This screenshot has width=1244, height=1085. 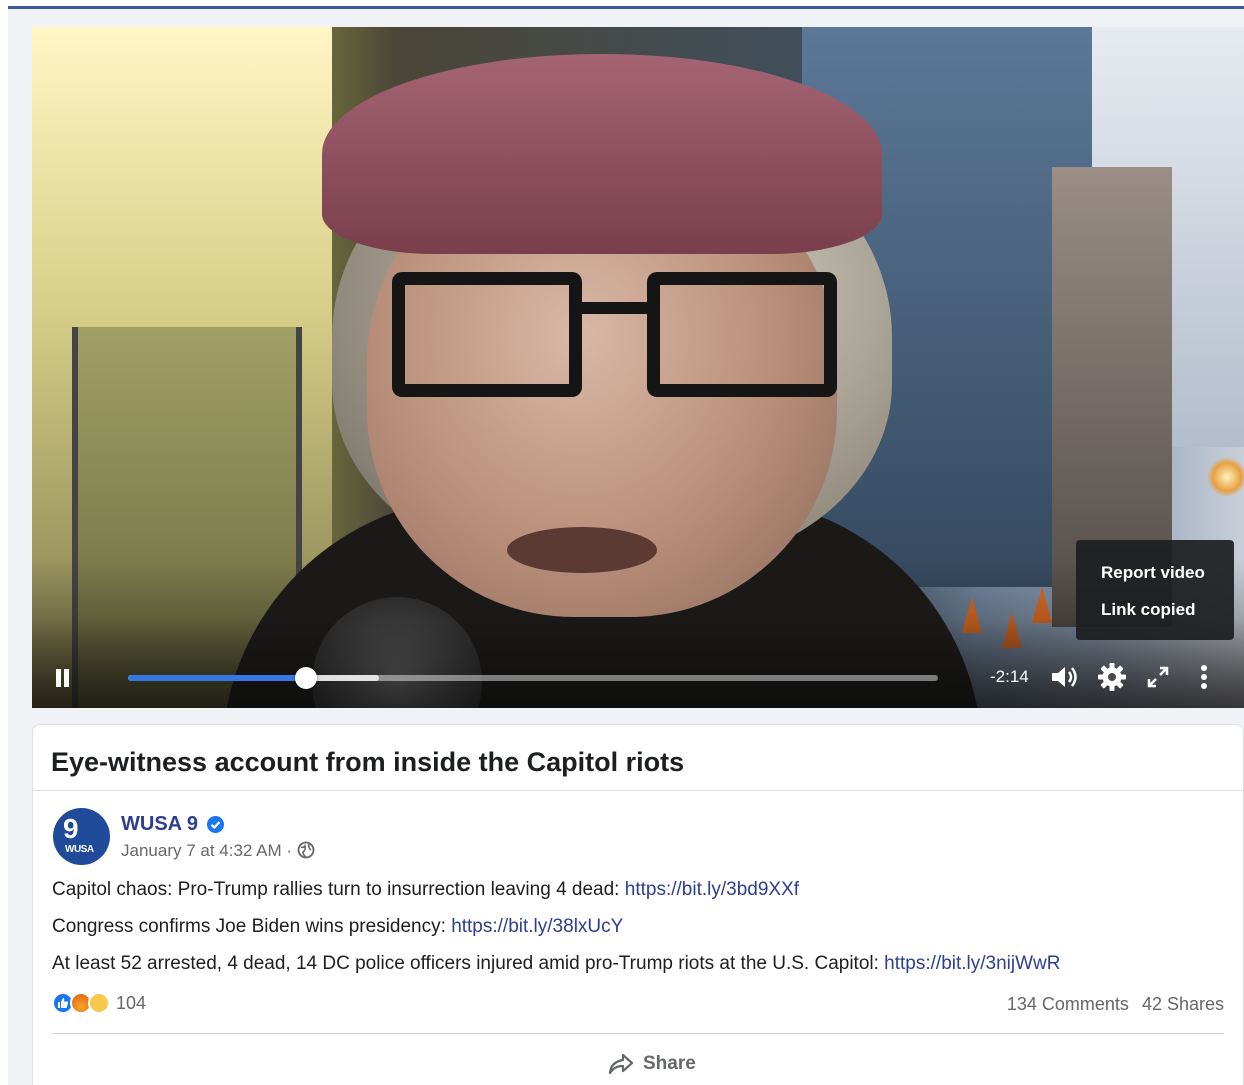 What do you see at coordinates (306, 852) in the screenshot?
I see `globe-icon` at bounding box center [306, 852].